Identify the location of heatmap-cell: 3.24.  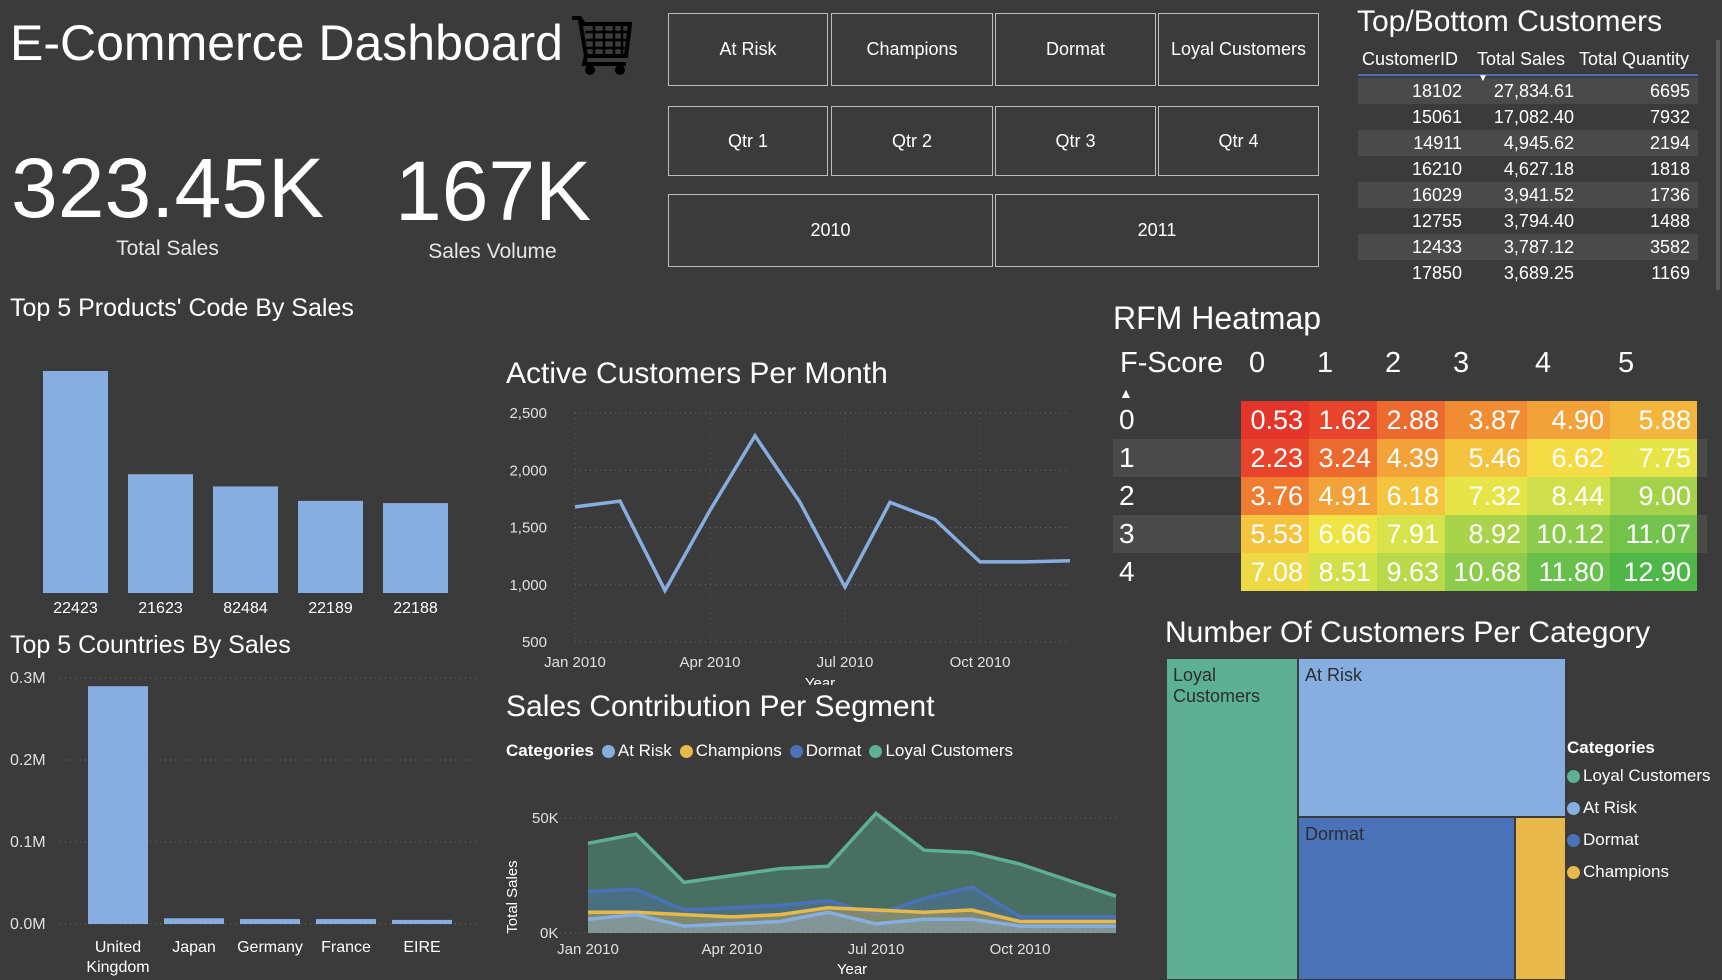
(1343, 458).